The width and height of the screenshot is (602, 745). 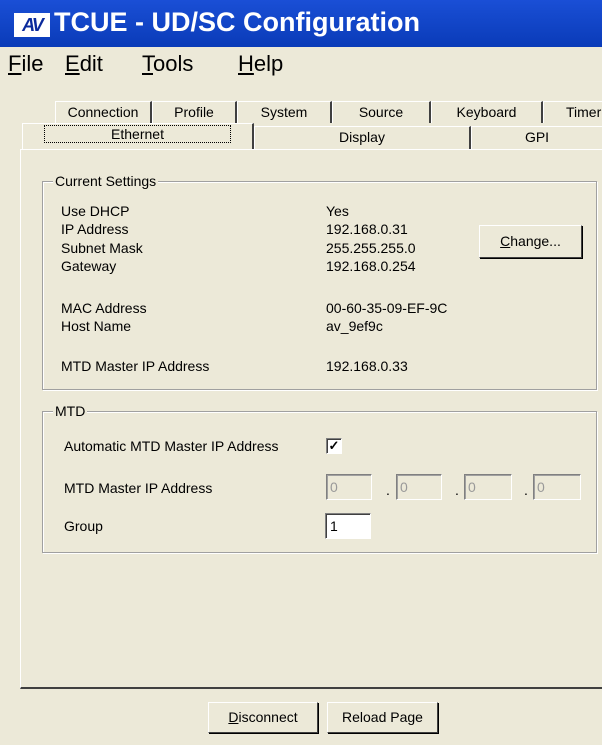 What do you see at coordinates (89, 266) in the screenshot?
I see `label-gateway: Gateway` at bounding box center [89, 266].